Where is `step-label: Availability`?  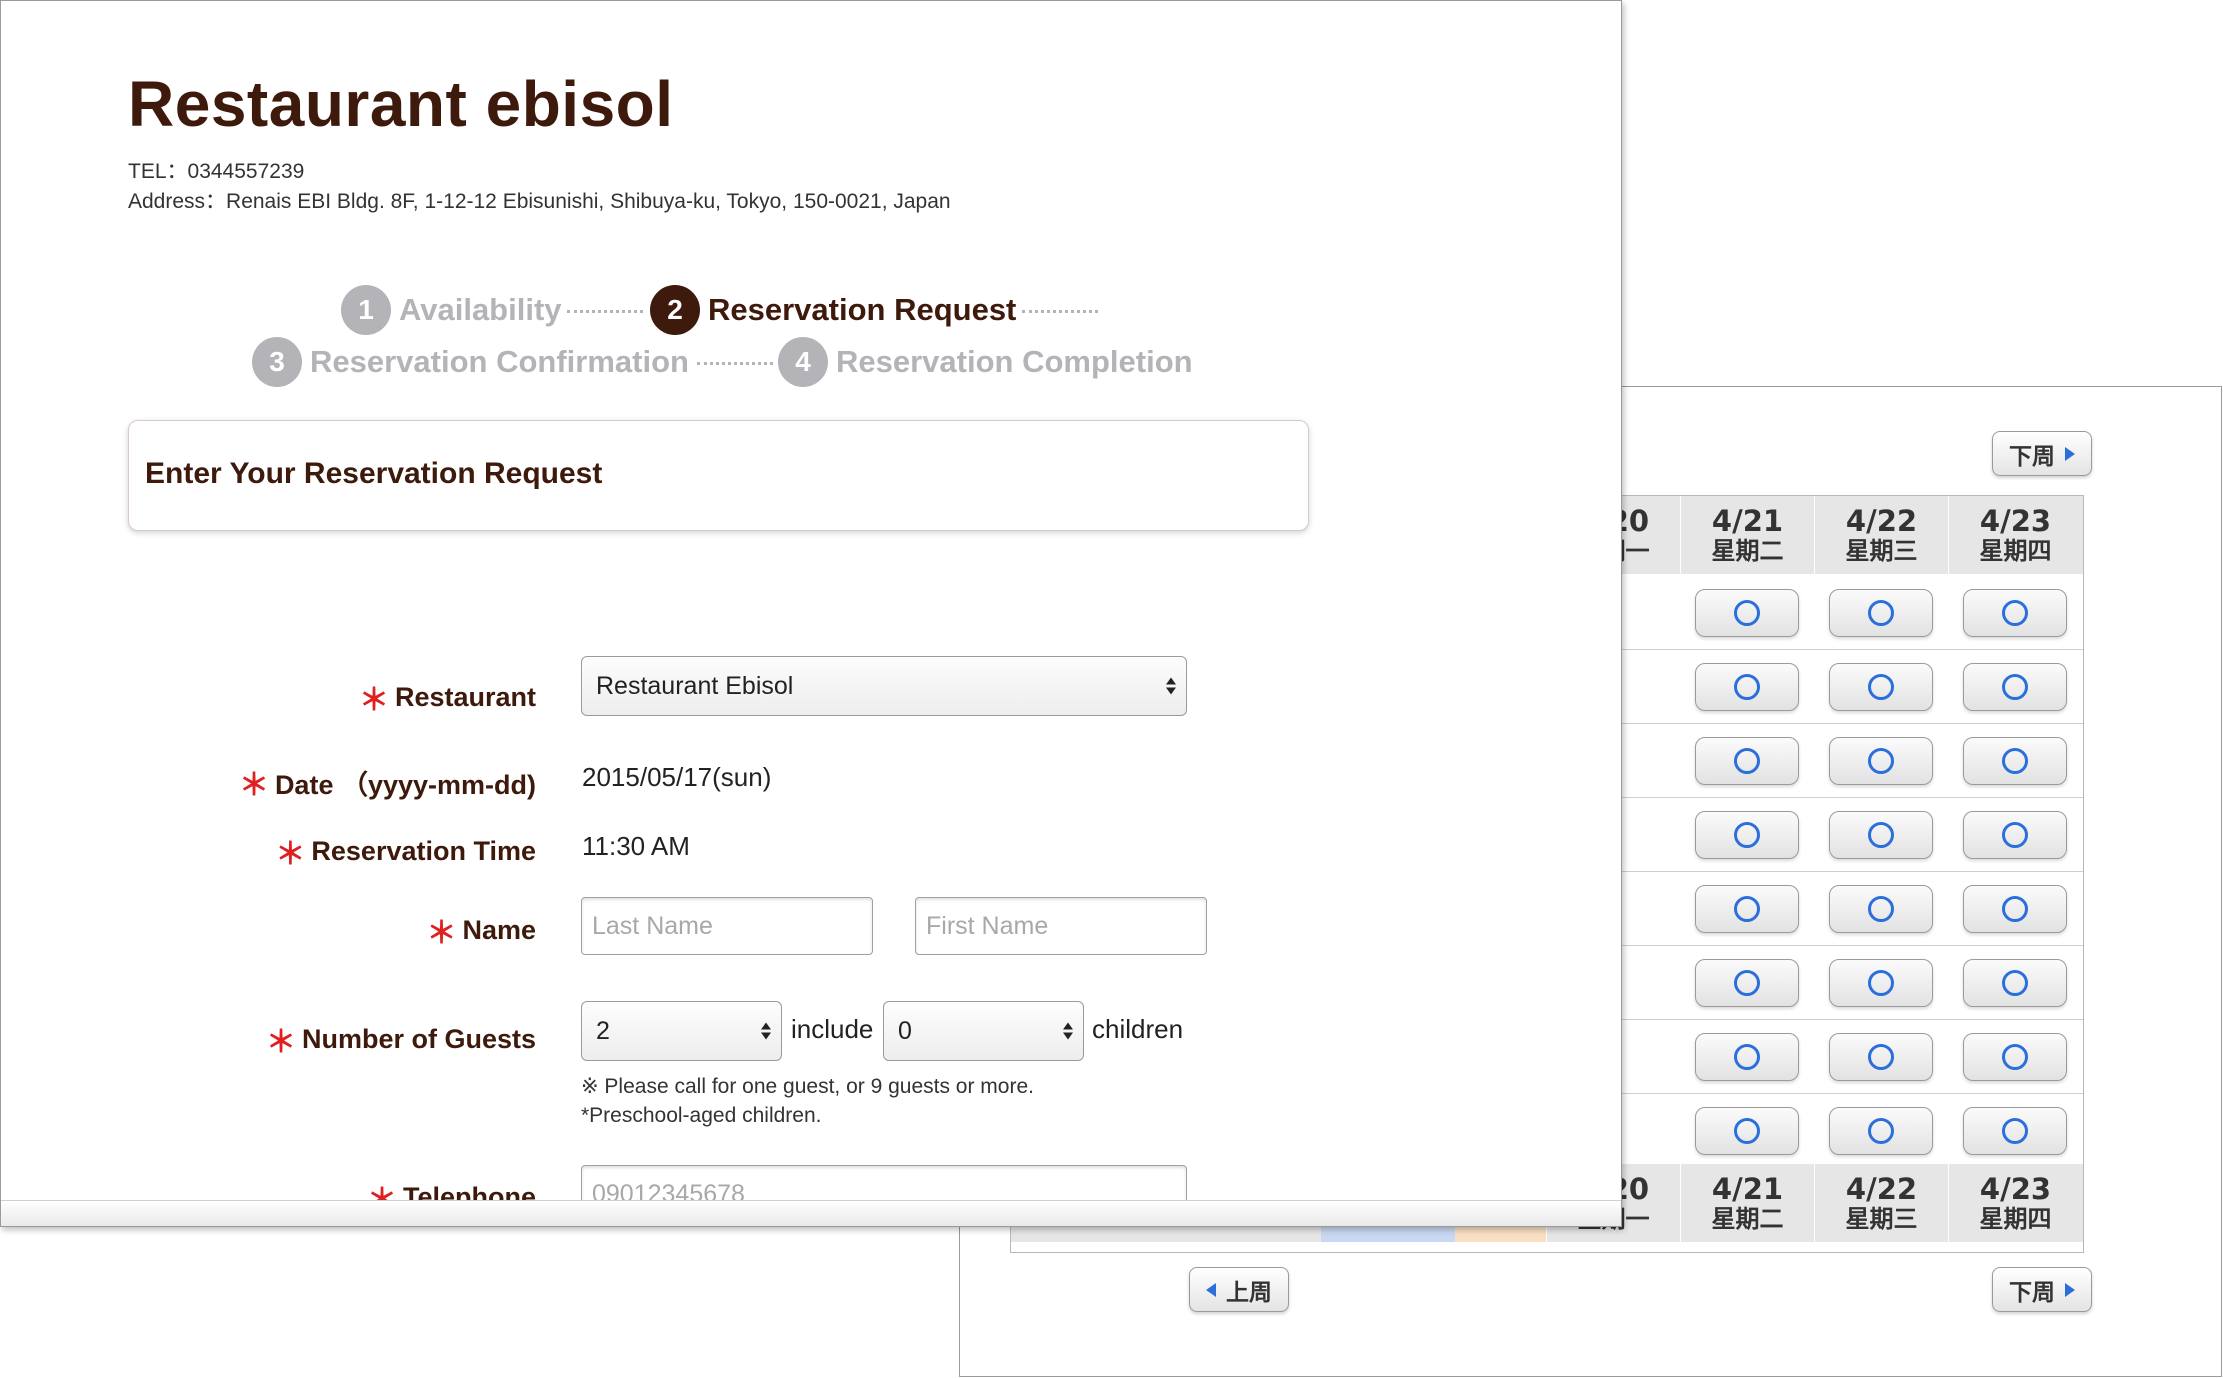 step-label: Availability is located at coordinates (480, 309).